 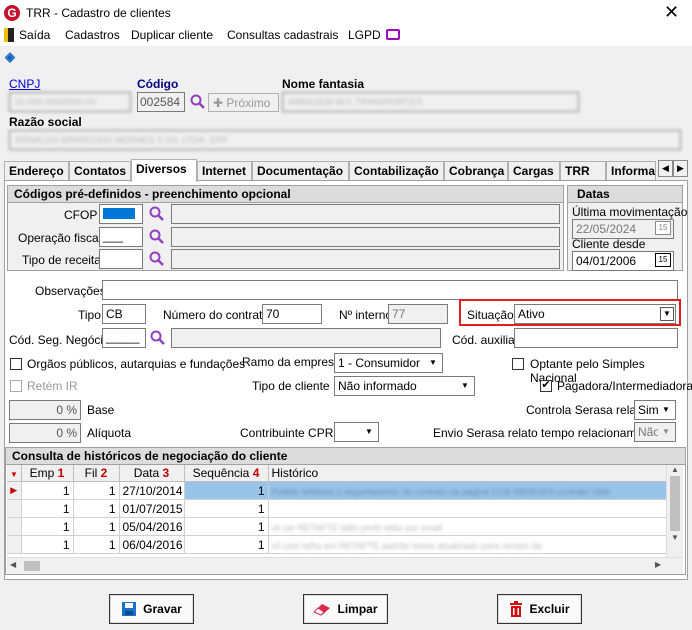 What do you see at coordinates (655, 410) in the screenshot?
I see `controla-serasa-select: Sim ▼` at bounding box center [655, 410].